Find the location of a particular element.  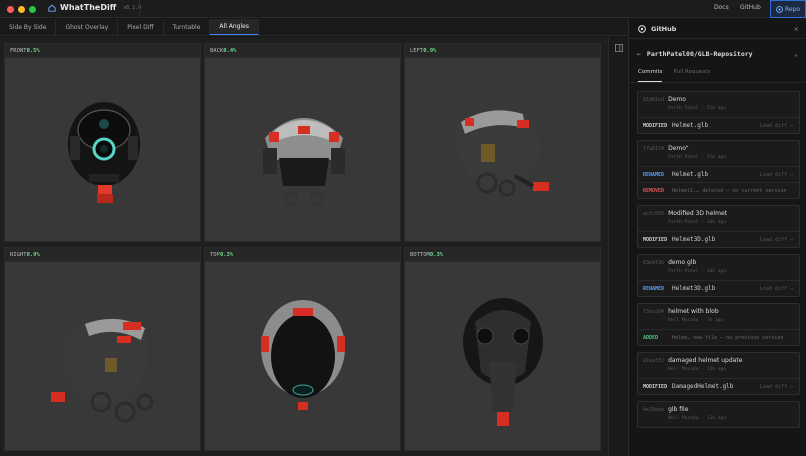

viewport-label: BACK 0.4% is located at coordinates (302, 51).